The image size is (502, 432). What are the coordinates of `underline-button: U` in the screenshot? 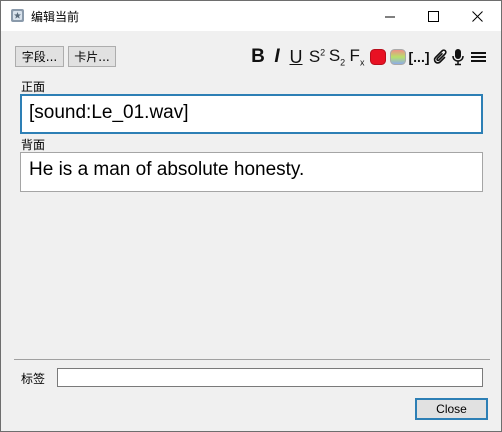 It's located at (296, 57).